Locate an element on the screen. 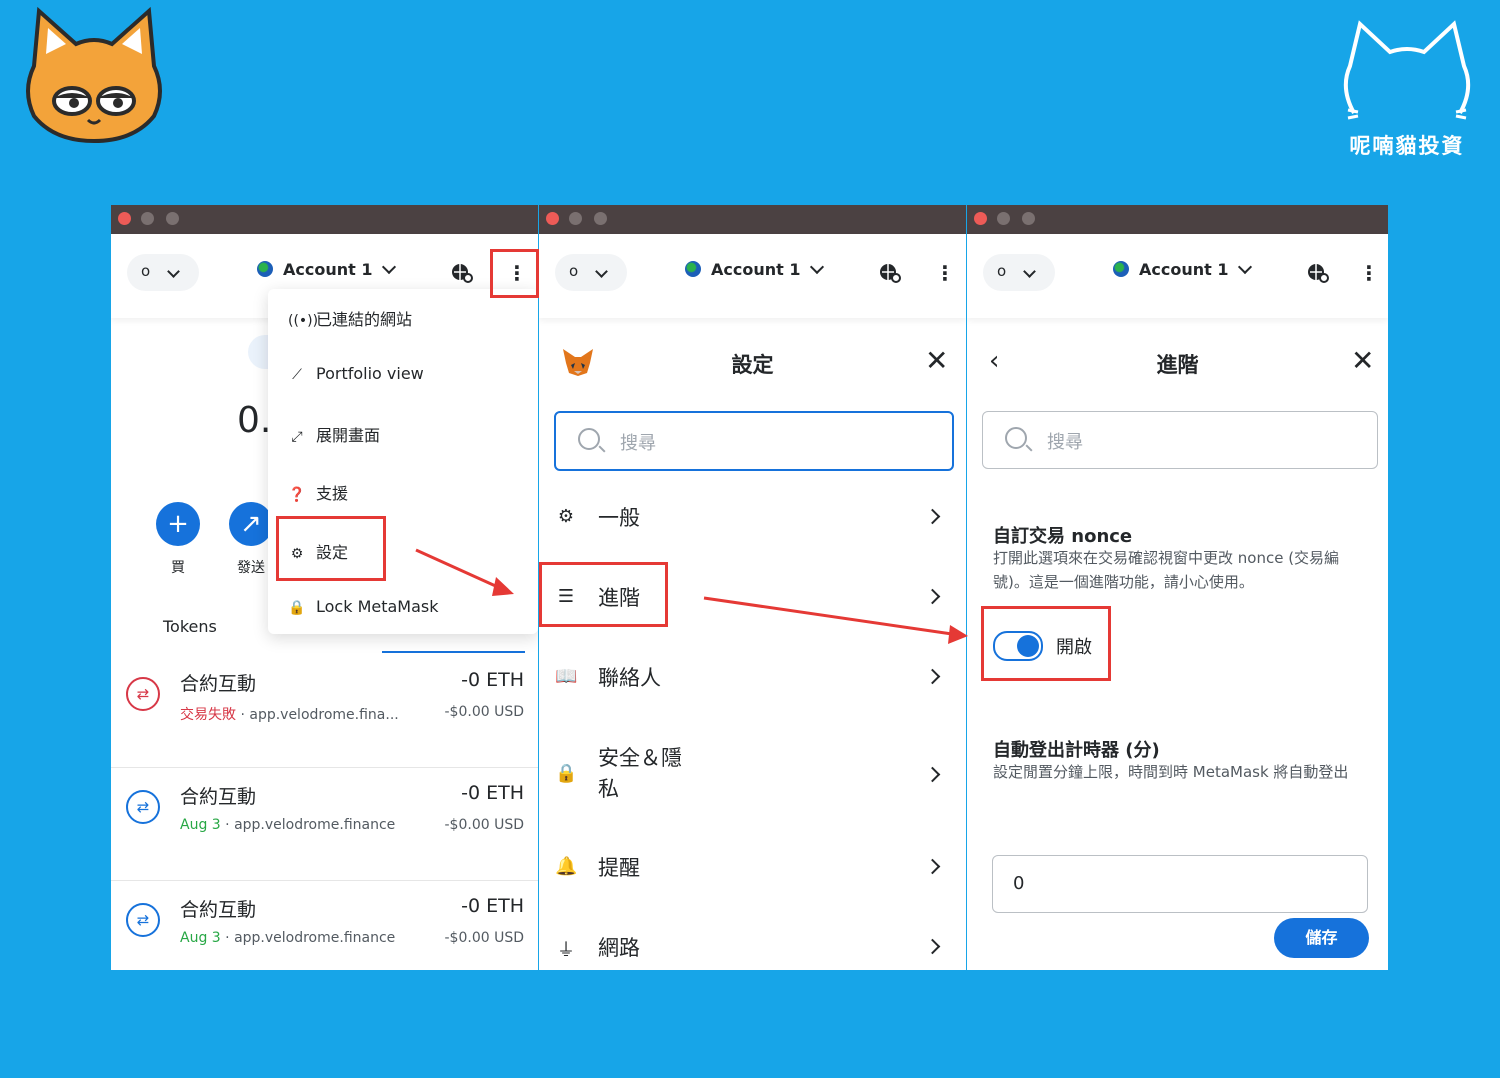 This screenshot has width=1500, height=1078. annotation-arrows is located at coordinates (691, 596).